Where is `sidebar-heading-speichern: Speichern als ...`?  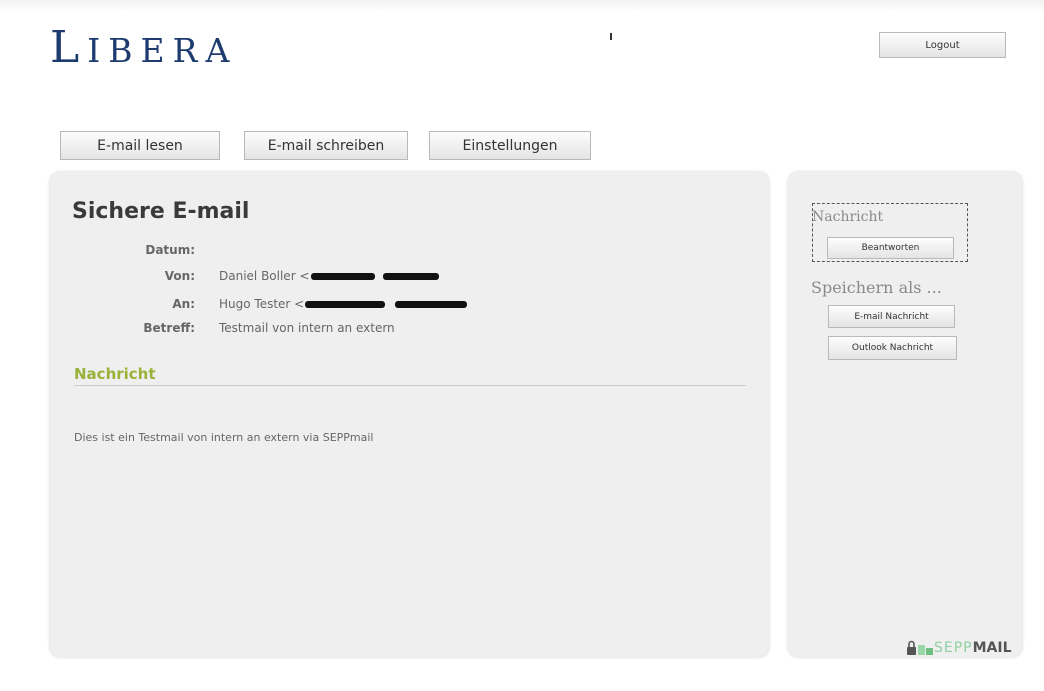
sidebar-heading-speichern: Speichern als ... is located at coordinates (876, 287).